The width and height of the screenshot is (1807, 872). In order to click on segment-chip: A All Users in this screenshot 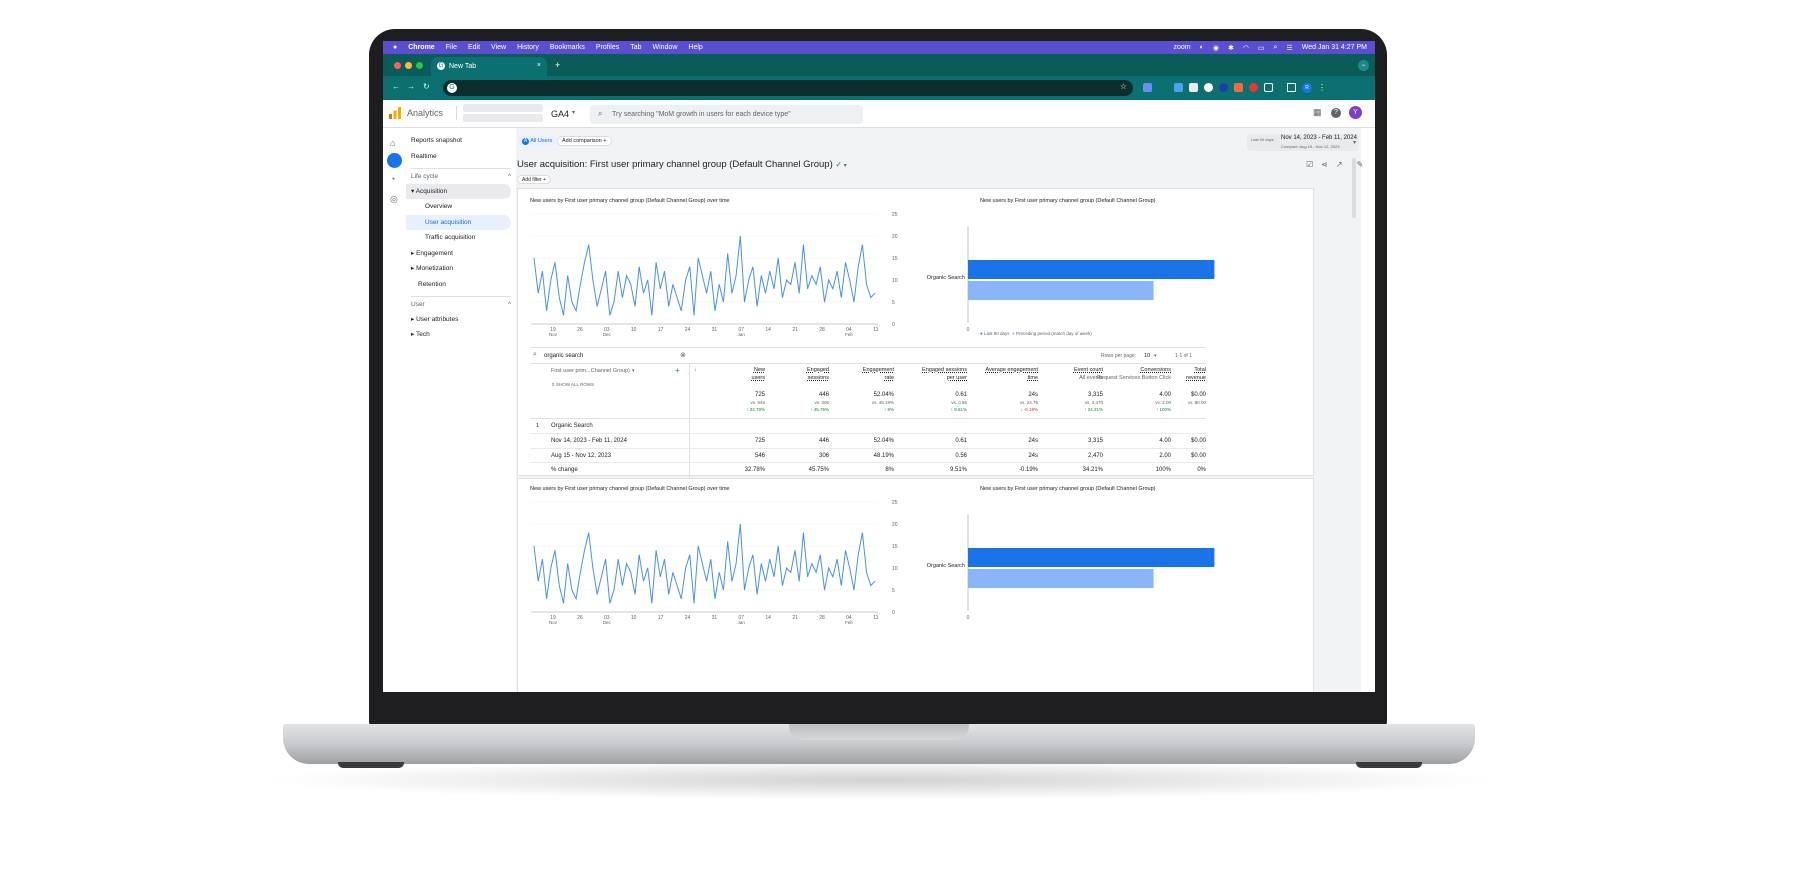, I will do `click(537, 141)`.